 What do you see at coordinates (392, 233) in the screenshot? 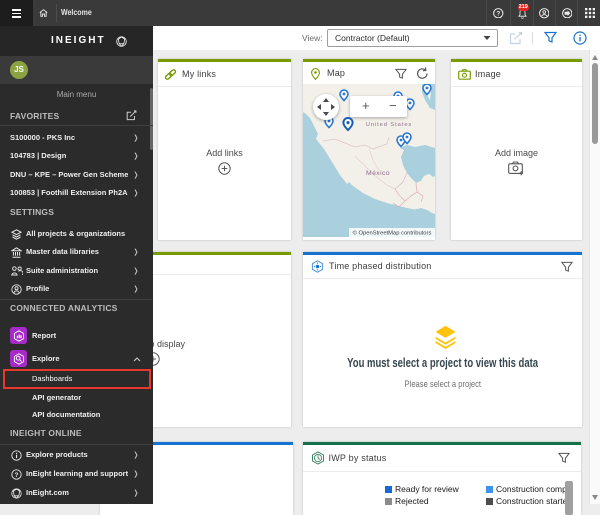
I see `svg-text: © OpenStreetMap contributors` at bounding box center [392, 233].